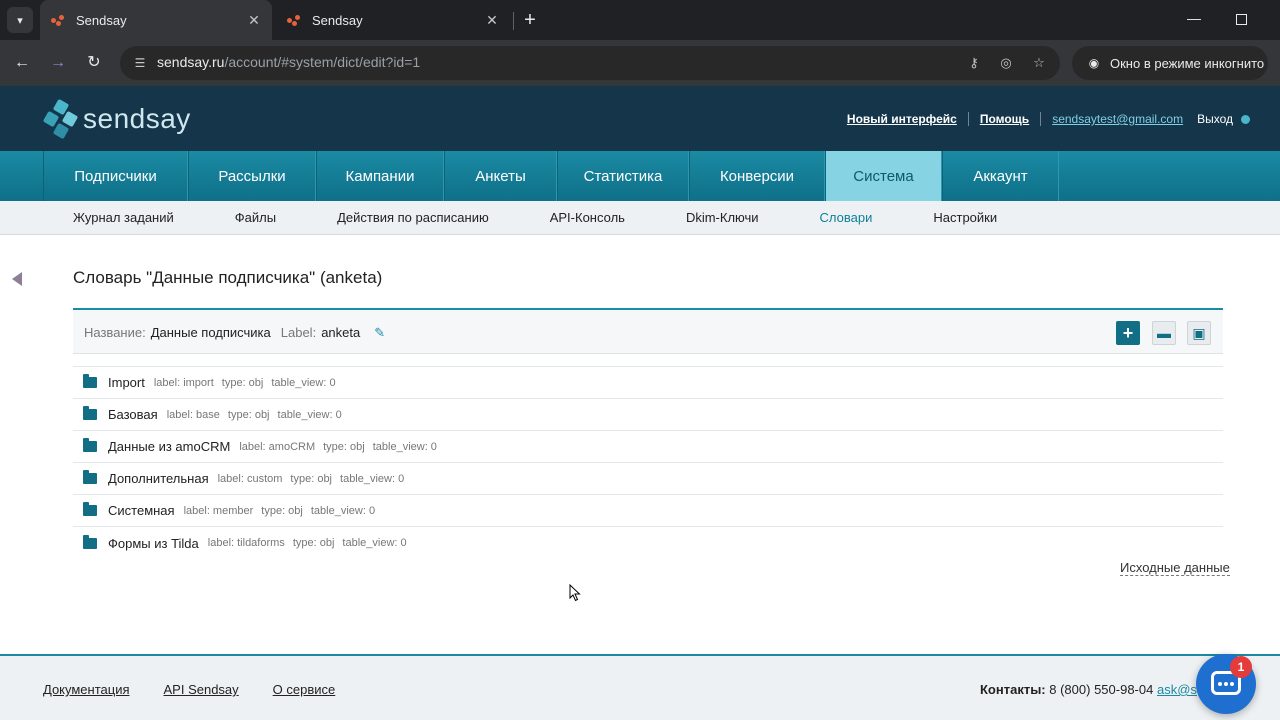 The height and width of the screenshot is (720, 1280). What do you see at coordinates (22, 63) in the screenshot?
I see `back-arrow-icon: ←` at bounding box center [22, 63].